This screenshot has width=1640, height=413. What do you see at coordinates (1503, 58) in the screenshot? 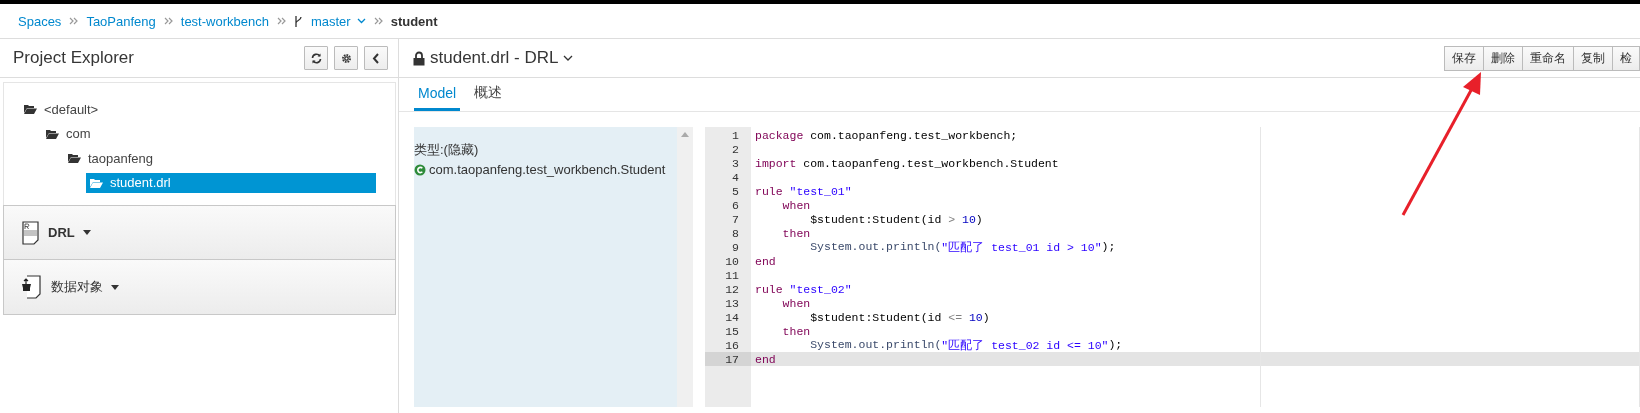
I see `toolbar-button: 删除` at bounding box center [1503, 58].